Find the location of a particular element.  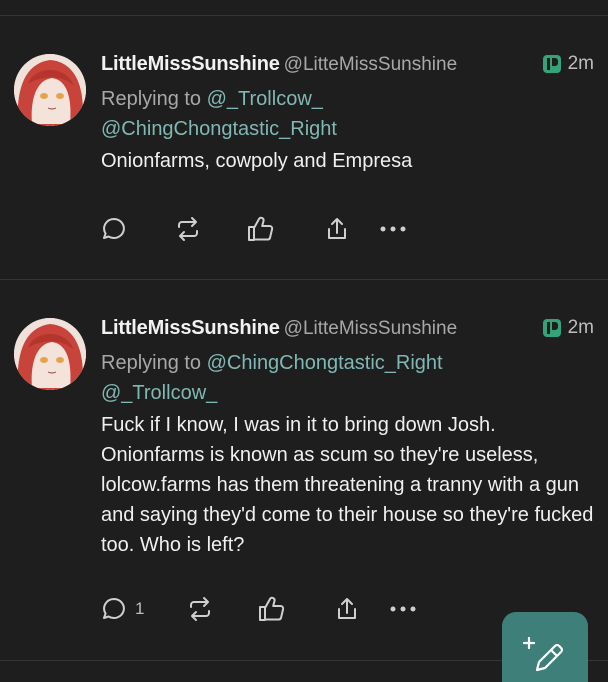

reply-count: 1 is located at coordinates (140, 608).